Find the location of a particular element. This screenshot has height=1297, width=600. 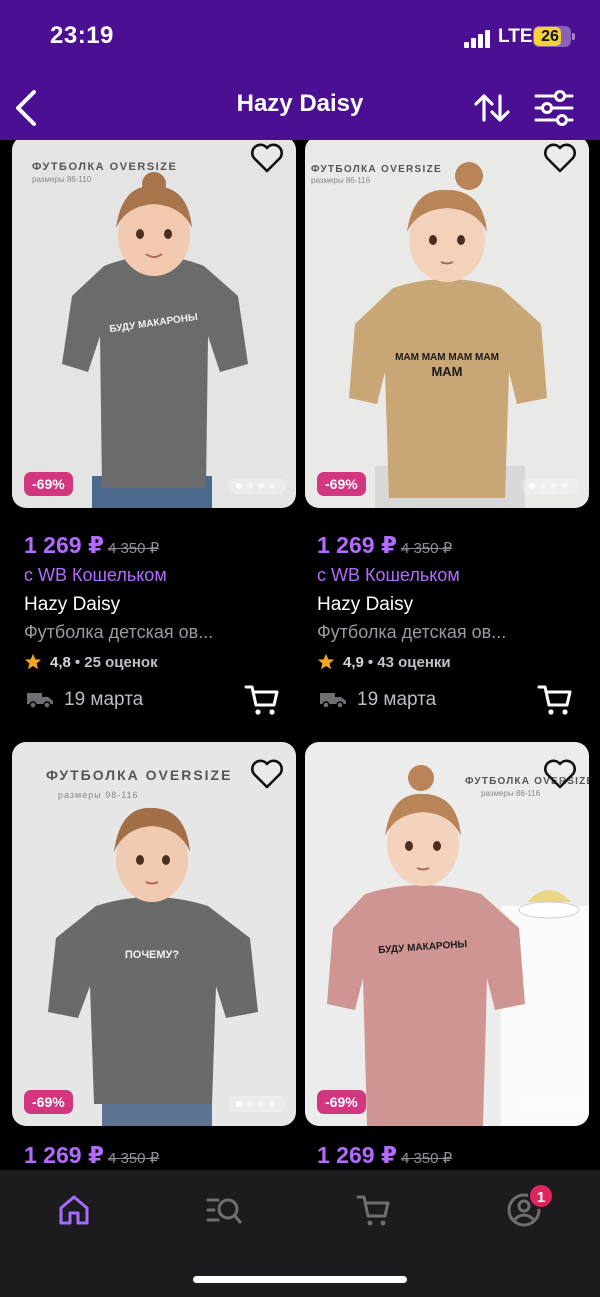

shirt-print: ПОЧЕМУ? is located at coordinates (152, 955).